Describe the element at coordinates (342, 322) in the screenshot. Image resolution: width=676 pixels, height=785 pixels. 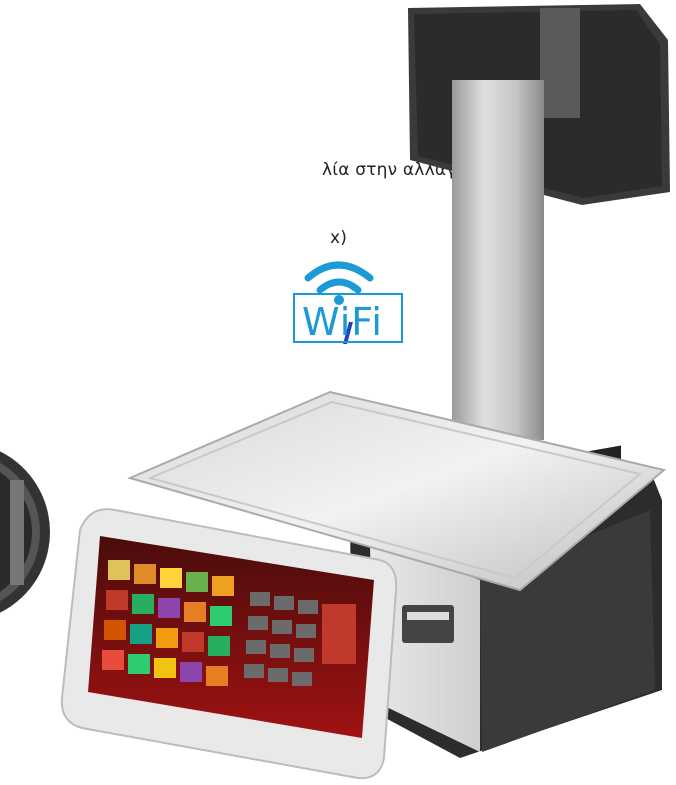
I see `wifi-label: WiFi` at that location.